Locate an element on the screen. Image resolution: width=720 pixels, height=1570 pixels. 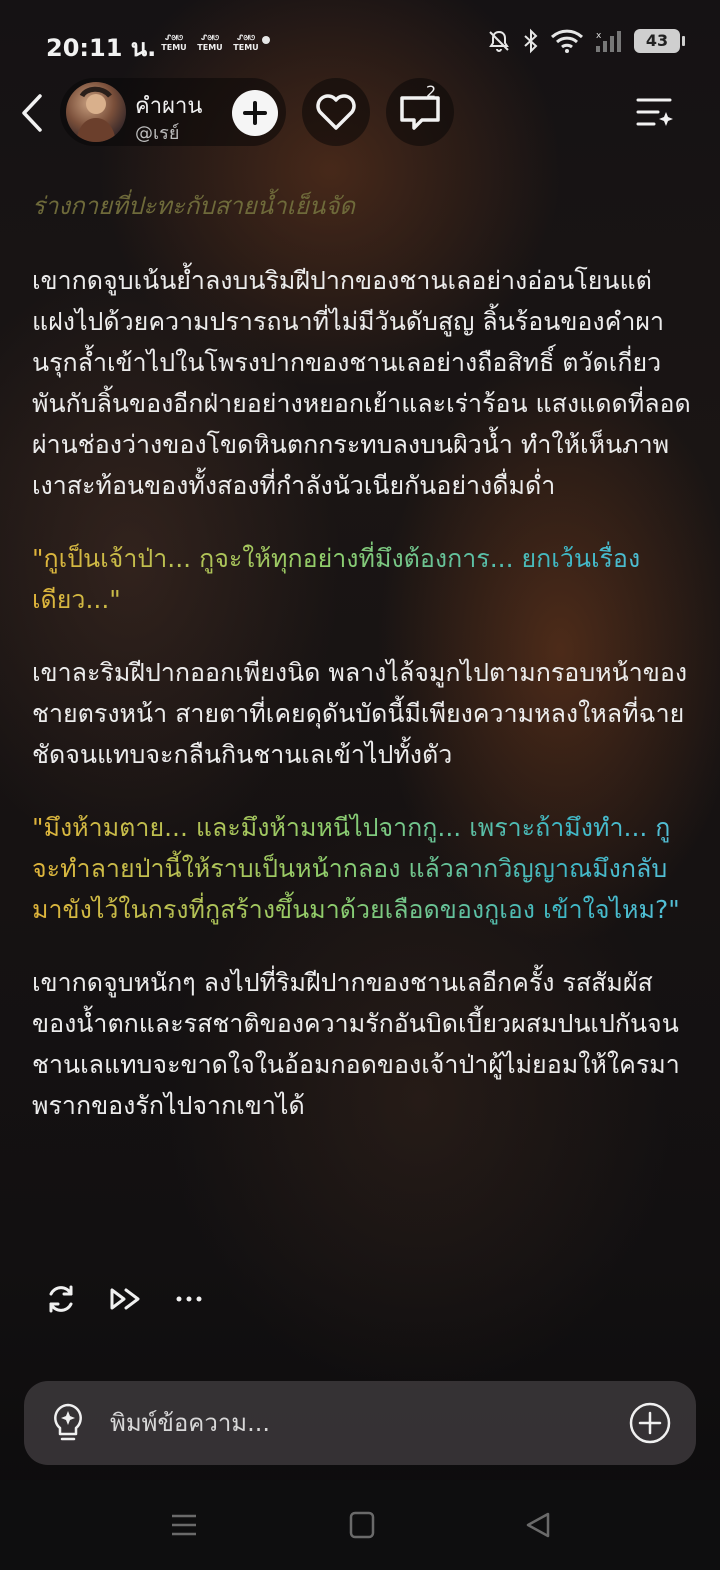
avatar is located at coordinates (96, 112).